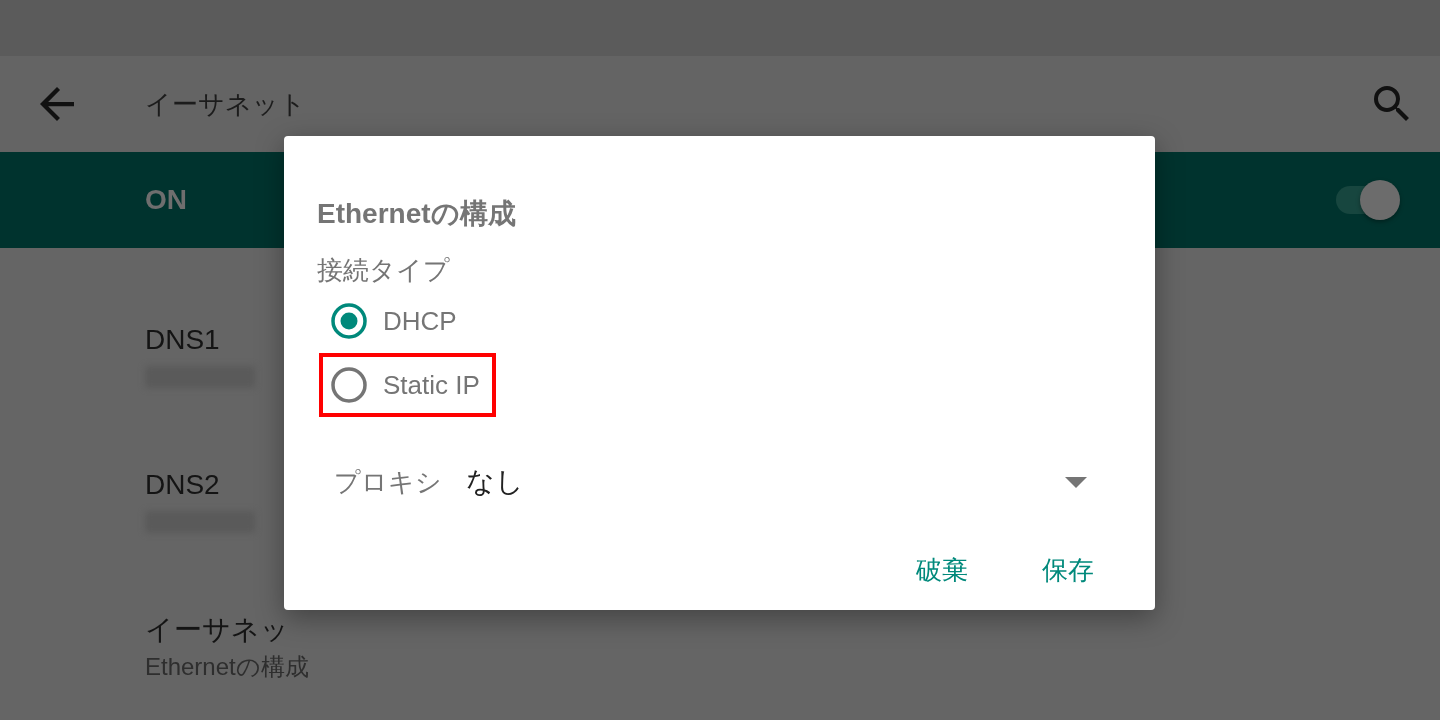 This screenshot has height=720, width=1440. What do you see at coordinates (225, 104) in the screenshot?
I see `screen-title: イーサネット` at bounding box center [225, 104].